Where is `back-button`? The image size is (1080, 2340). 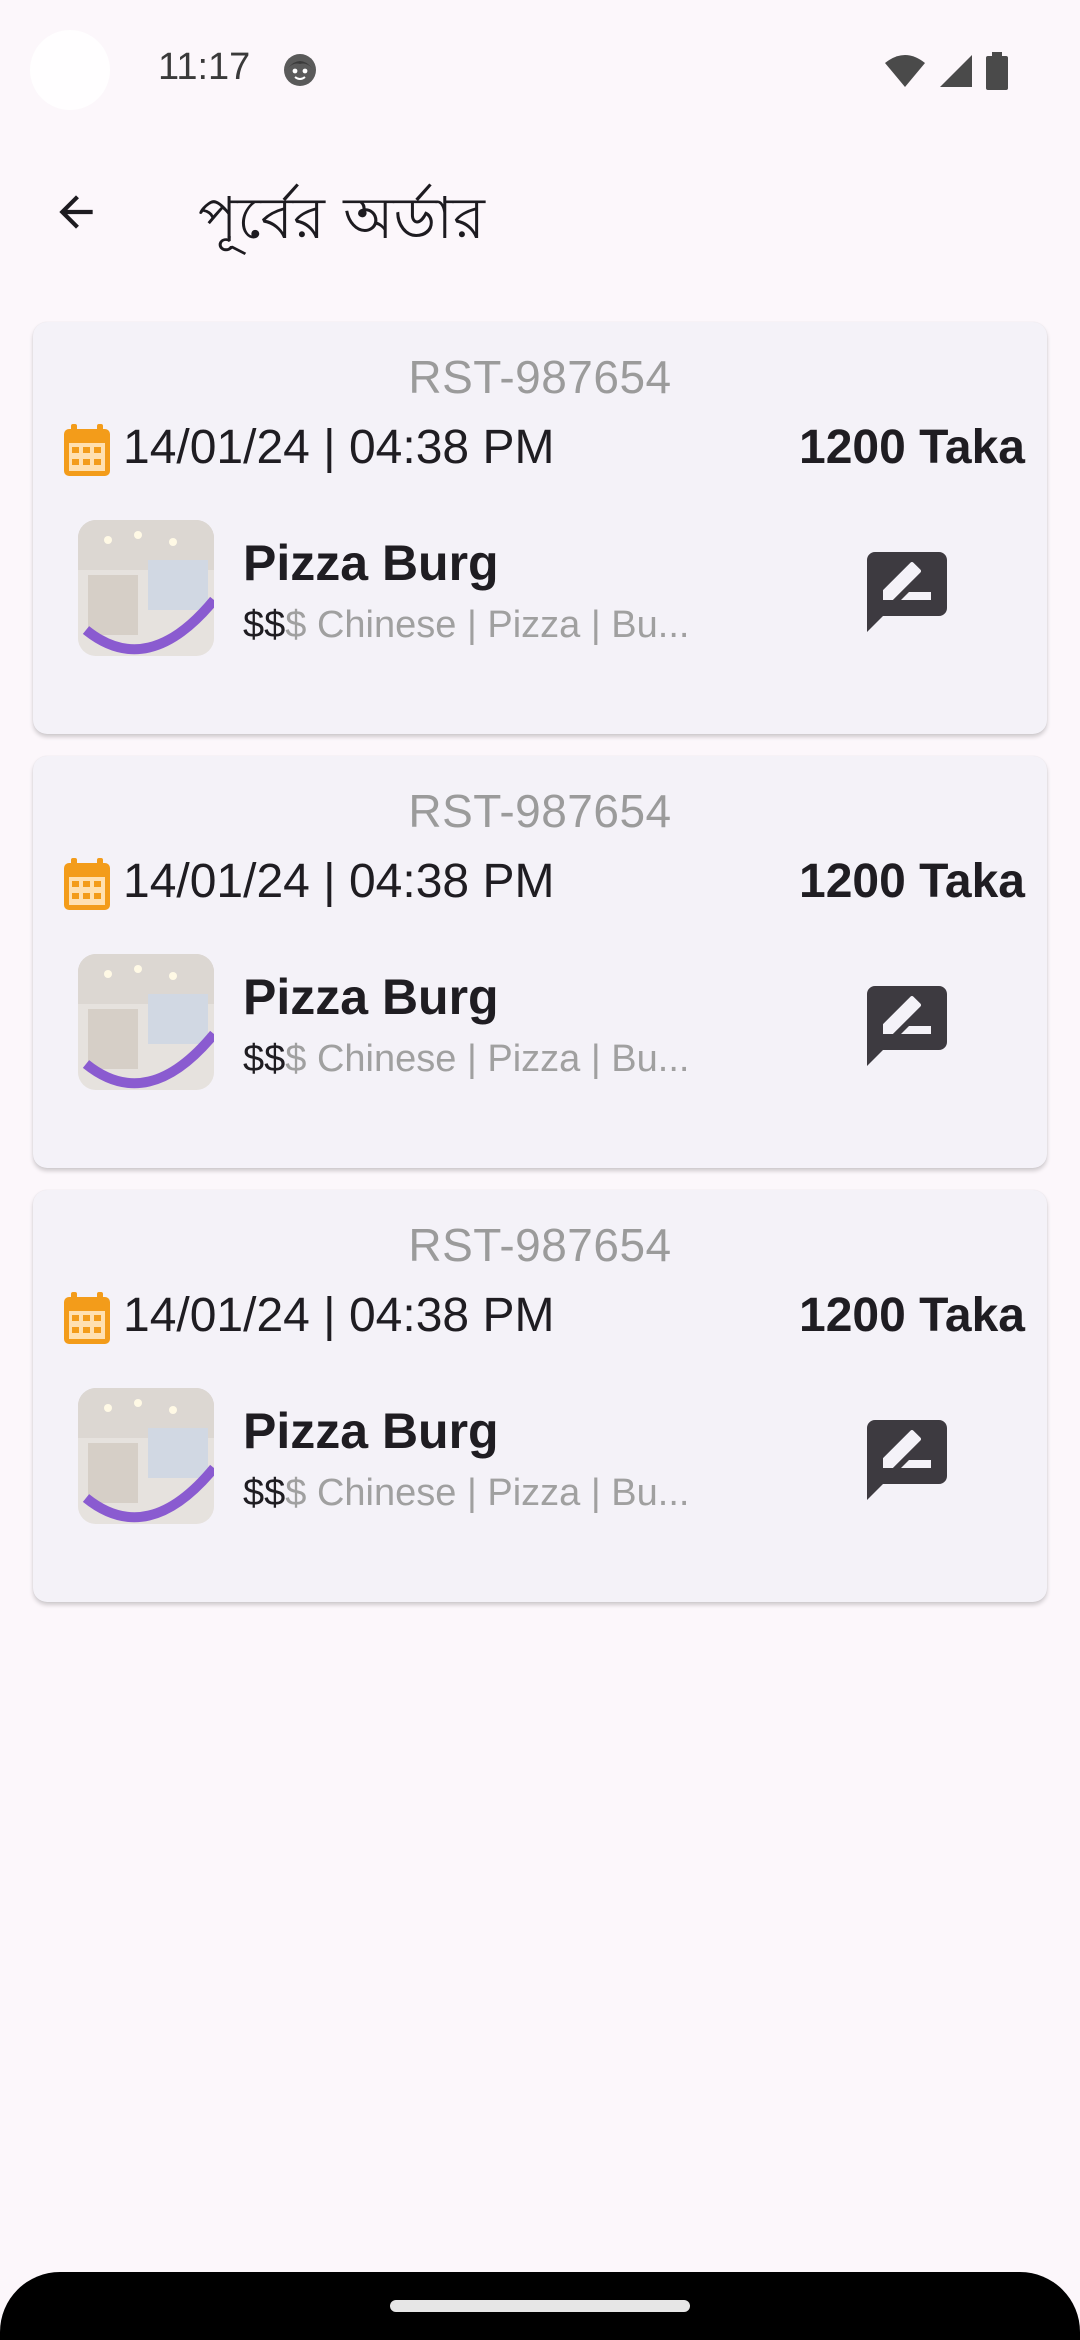 back-button is located at coordinates (76, 212).